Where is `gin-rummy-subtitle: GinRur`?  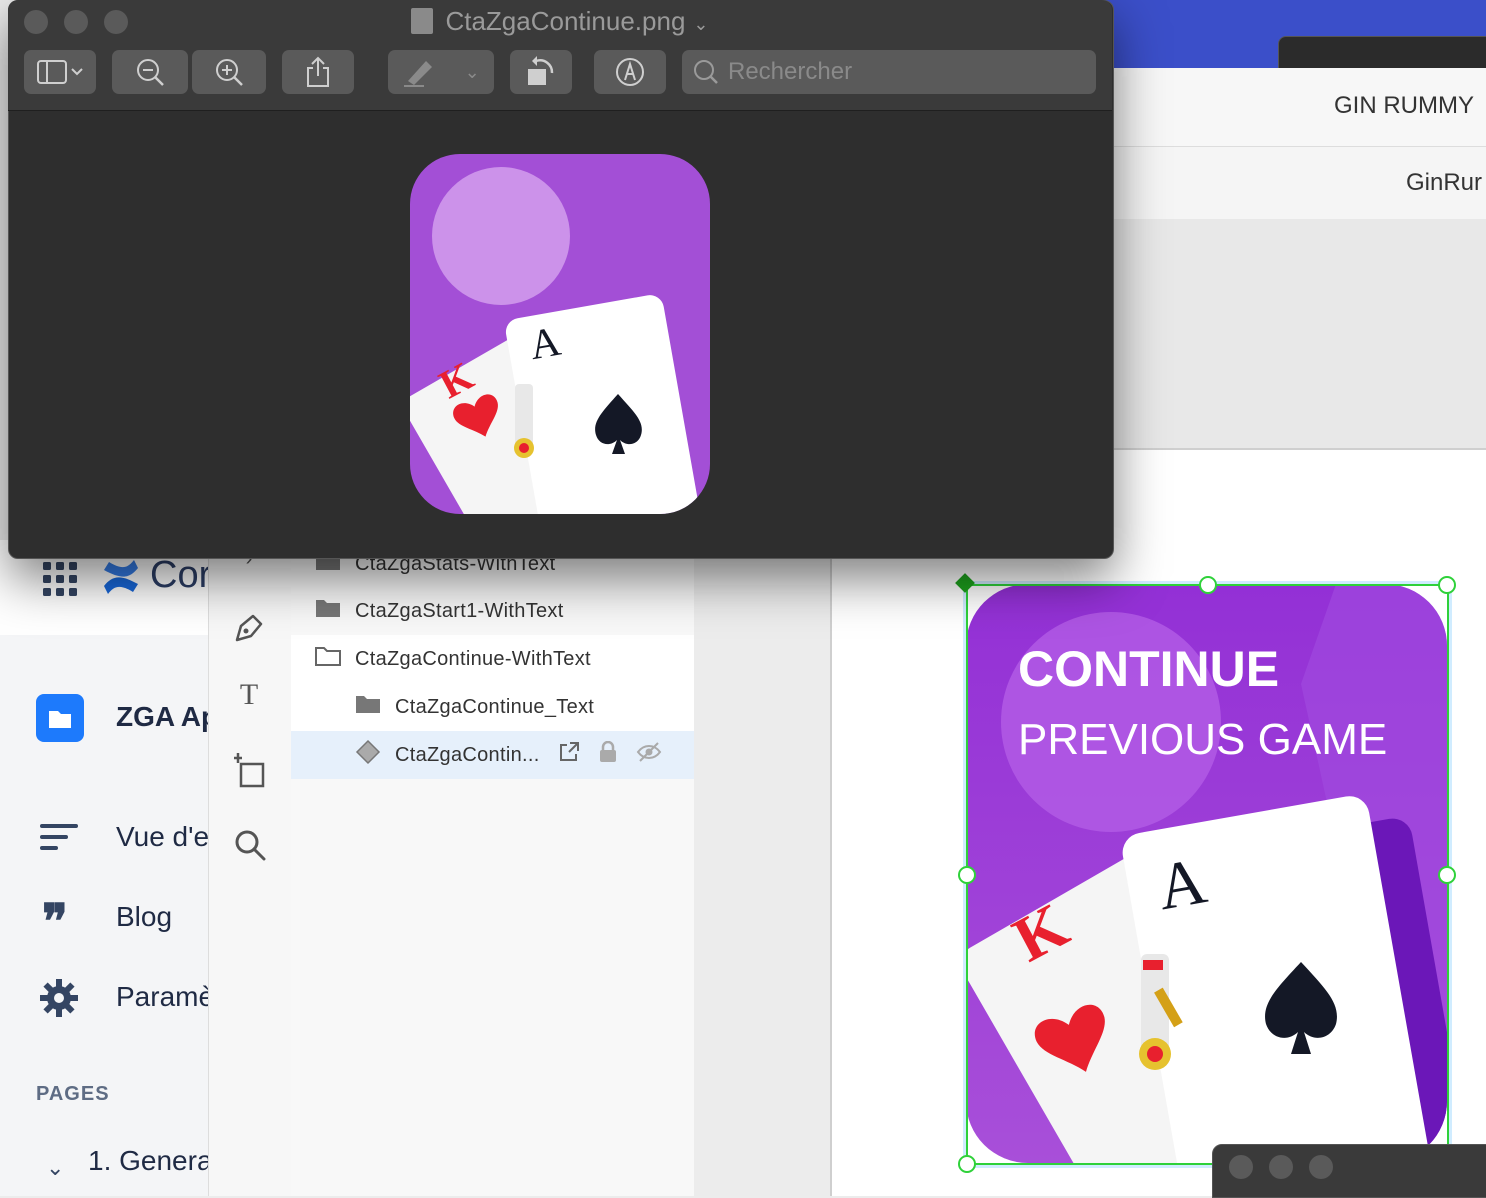 gin-rummy-subtitle: GinRur is located at coordinates (1444, 182).